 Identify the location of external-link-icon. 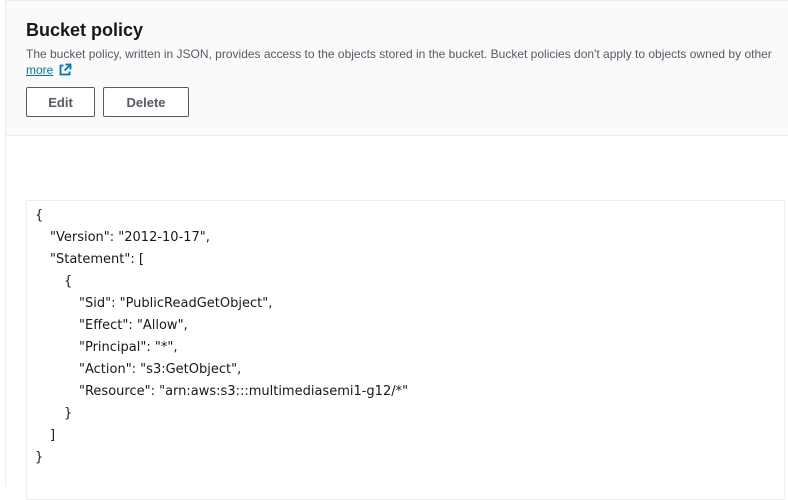
(65, 69).